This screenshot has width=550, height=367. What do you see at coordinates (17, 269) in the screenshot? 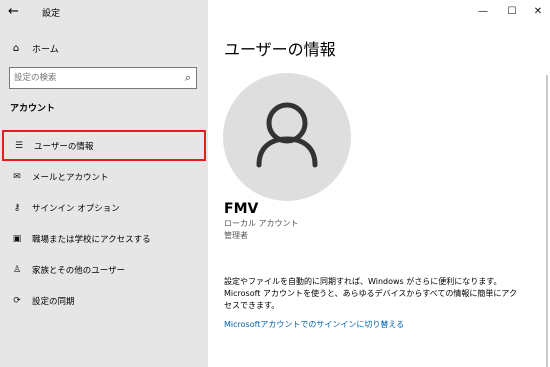
I see `person-add-icon: ♙` at bounding box center [17, 269].